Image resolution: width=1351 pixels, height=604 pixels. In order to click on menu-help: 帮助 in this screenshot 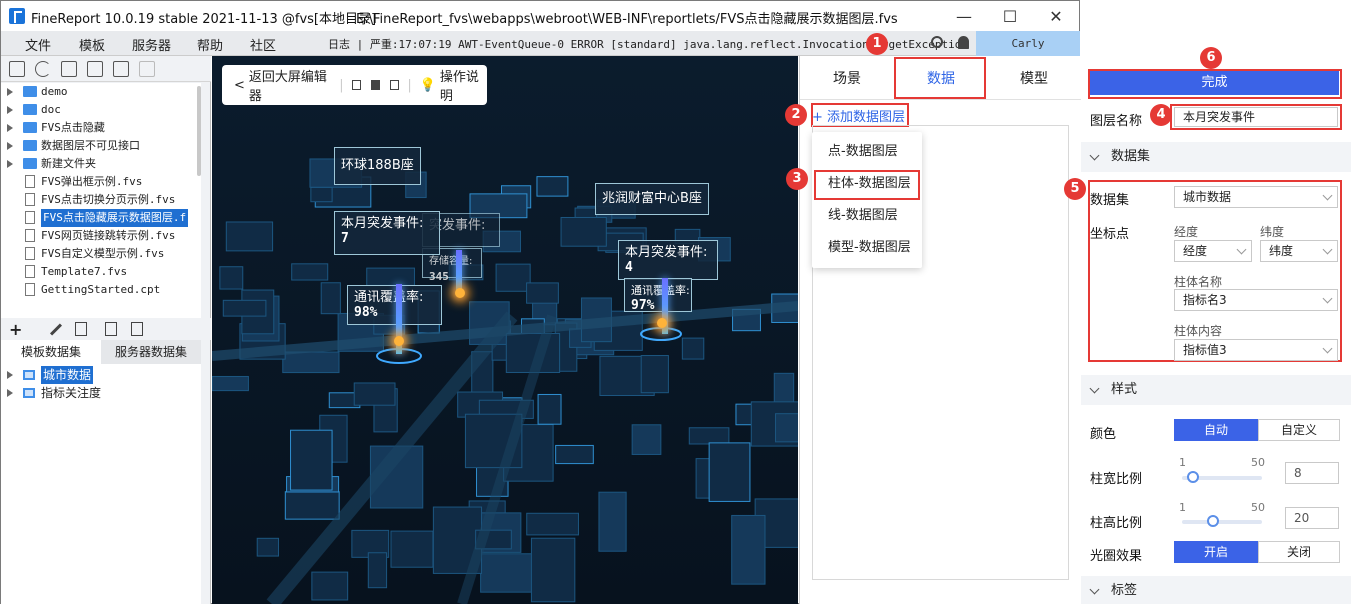, I will do `click(210, 44)`.